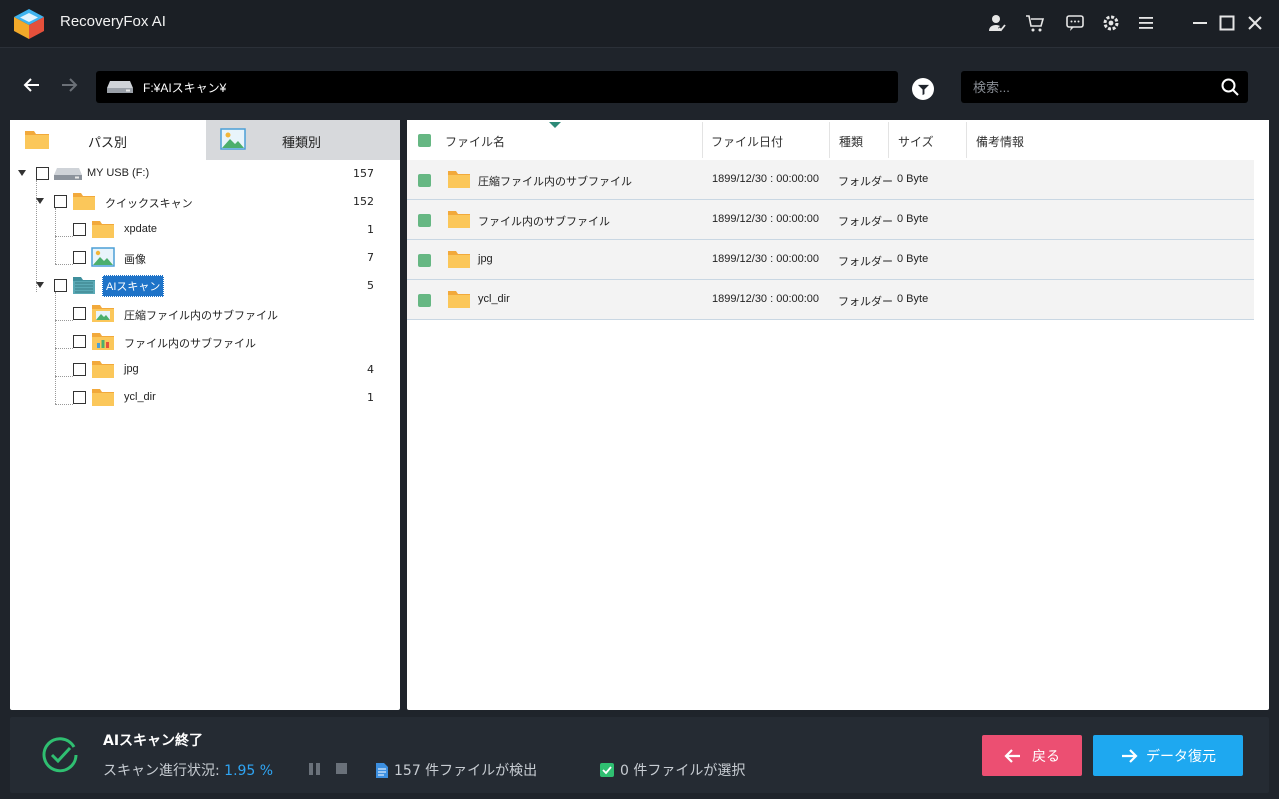 This screenshot has width=1279, height=799. What do you see at coordinates (485, 259) in the screenshot?
I see `cell-name: jpg` at bounding box center [485, 259].